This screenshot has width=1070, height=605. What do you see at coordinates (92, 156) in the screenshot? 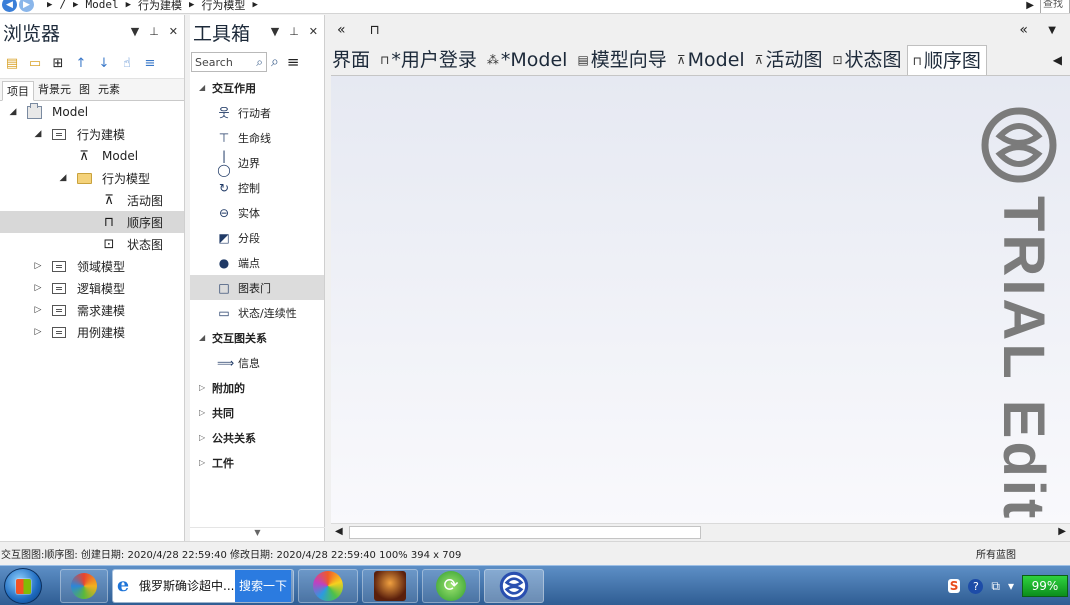
I see `tree-item: ⊼ Model` at bounding box center [92, 156].